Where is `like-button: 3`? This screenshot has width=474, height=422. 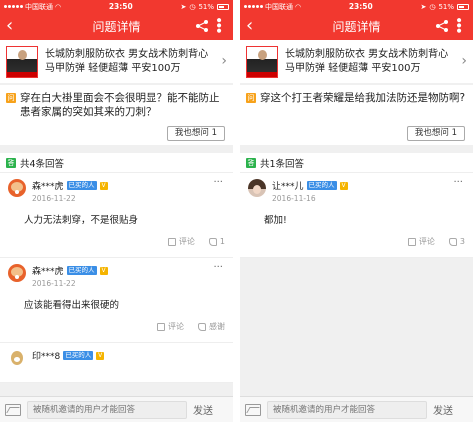
like-button: 3 is located at coordinates (456, 241).